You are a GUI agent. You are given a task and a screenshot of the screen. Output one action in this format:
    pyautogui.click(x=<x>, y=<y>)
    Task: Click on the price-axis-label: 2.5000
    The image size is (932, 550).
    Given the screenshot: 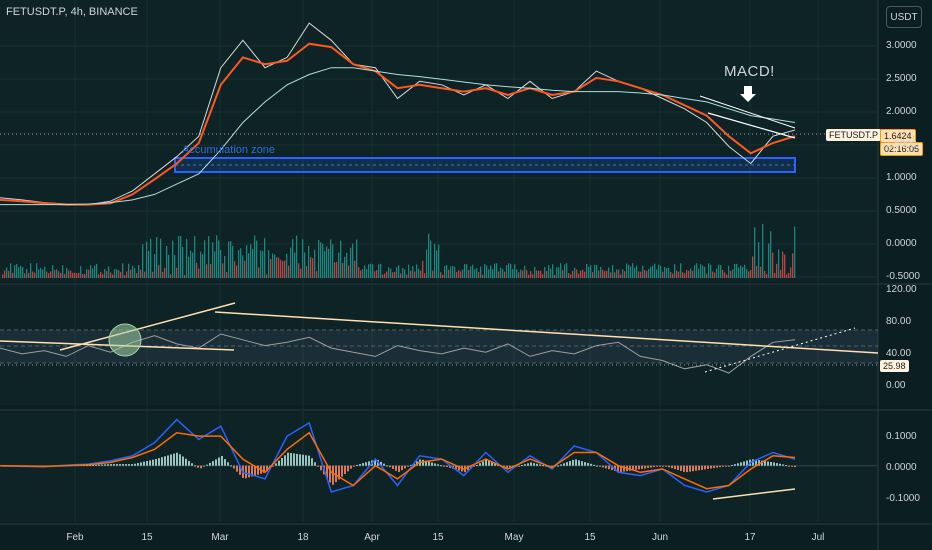 What is the action you would take?
    pyautogui.click(x=901, y=78)
    